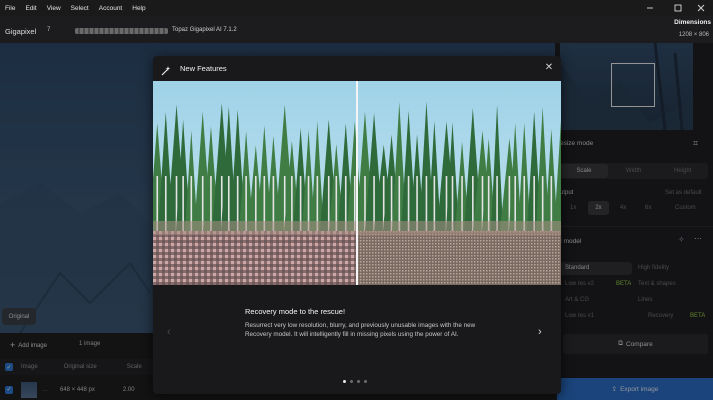  I want to click on menu-account: Account, so click(111, 8).